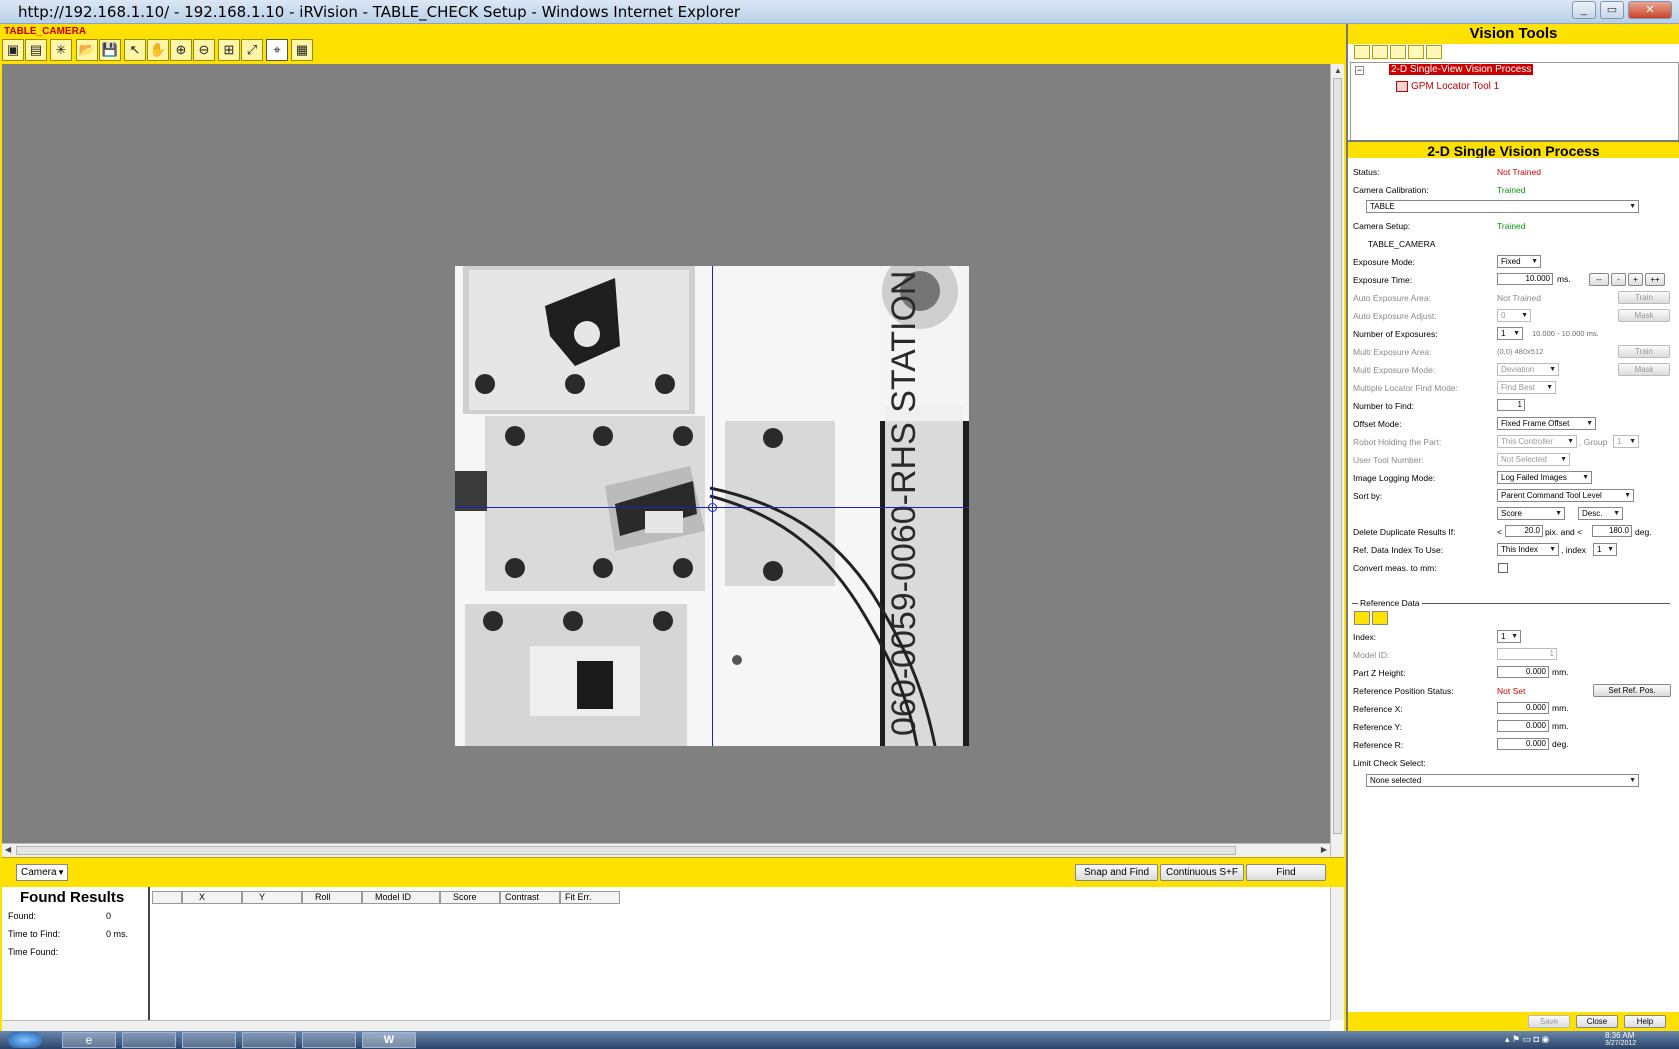  Describe the element at coordinates (1605, 549) in the screenshot. I see `index-select: 1 ▼` at that location.